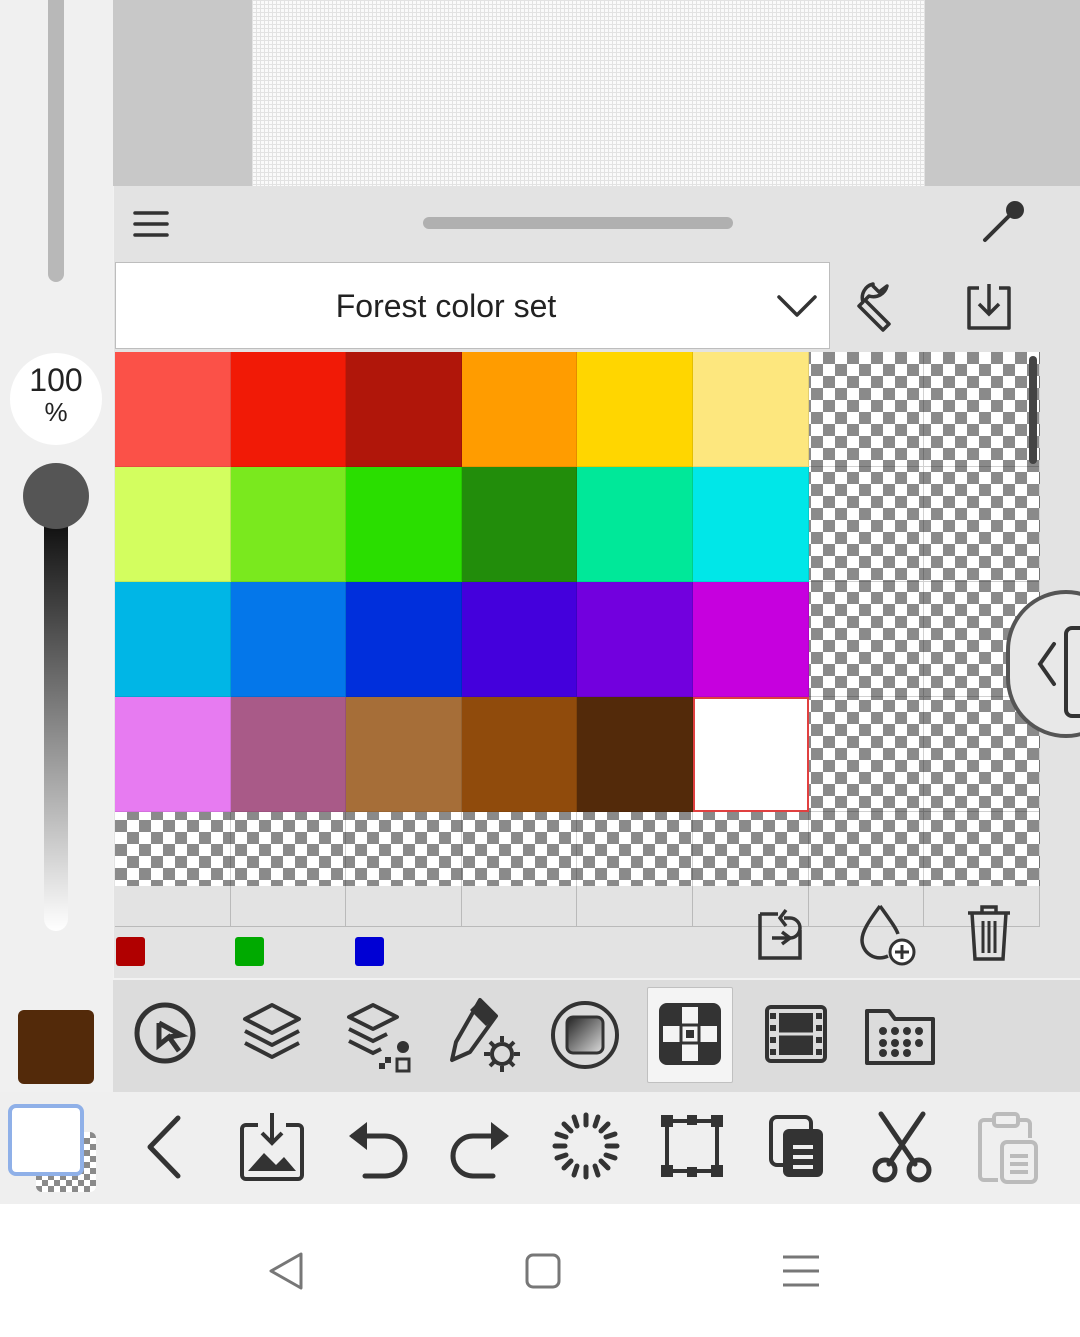  Describe the element at coordinates (780, 933) in the screenshot. I see `export-color-set-icon` at that location.